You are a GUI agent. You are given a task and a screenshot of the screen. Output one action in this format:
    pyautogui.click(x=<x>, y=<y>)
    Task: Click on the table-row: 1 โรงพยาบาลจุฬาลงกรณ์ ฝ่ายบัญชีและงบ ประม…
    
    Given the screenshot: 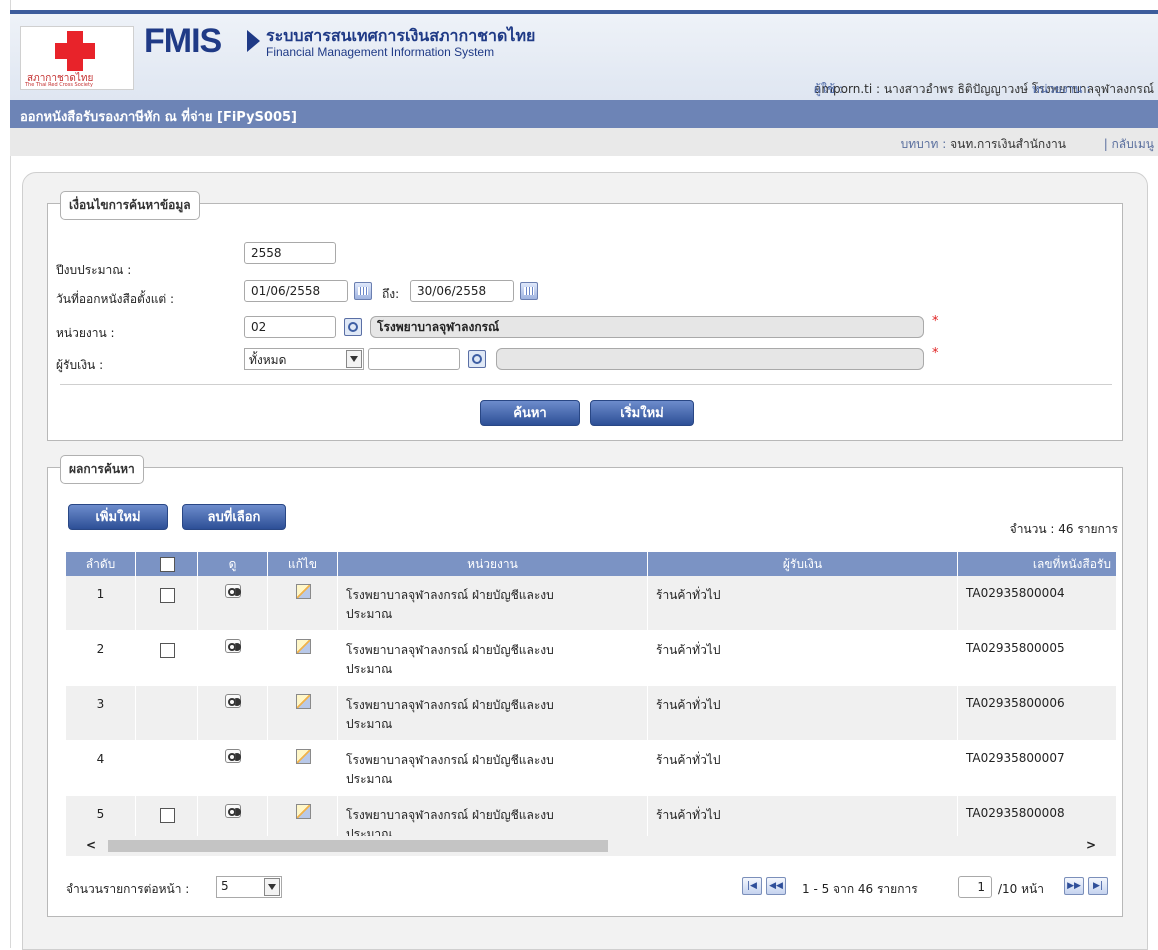 What is the action you would take?
    pyautogui.click(x=591, y=603)
    